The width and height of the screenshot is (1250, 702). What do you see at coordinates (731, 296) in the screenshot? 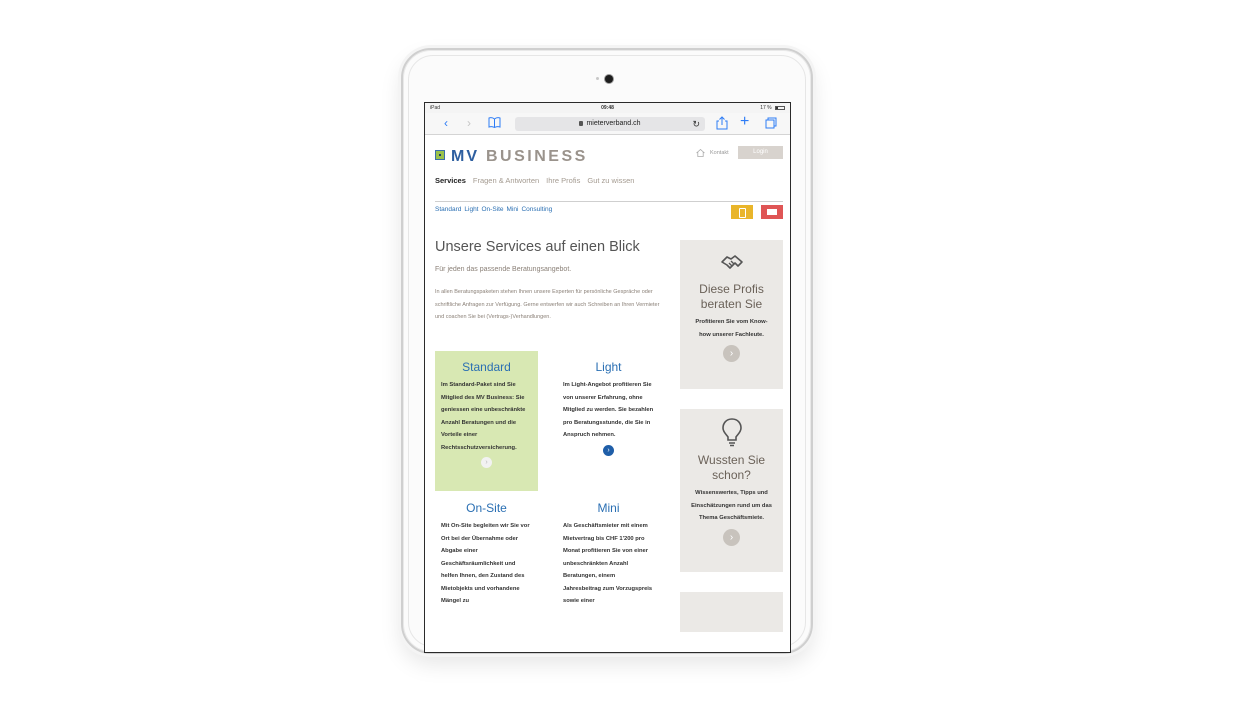
I see `teaser-title: Diese Profis beraten Sie` at bounding box center [731, 296].